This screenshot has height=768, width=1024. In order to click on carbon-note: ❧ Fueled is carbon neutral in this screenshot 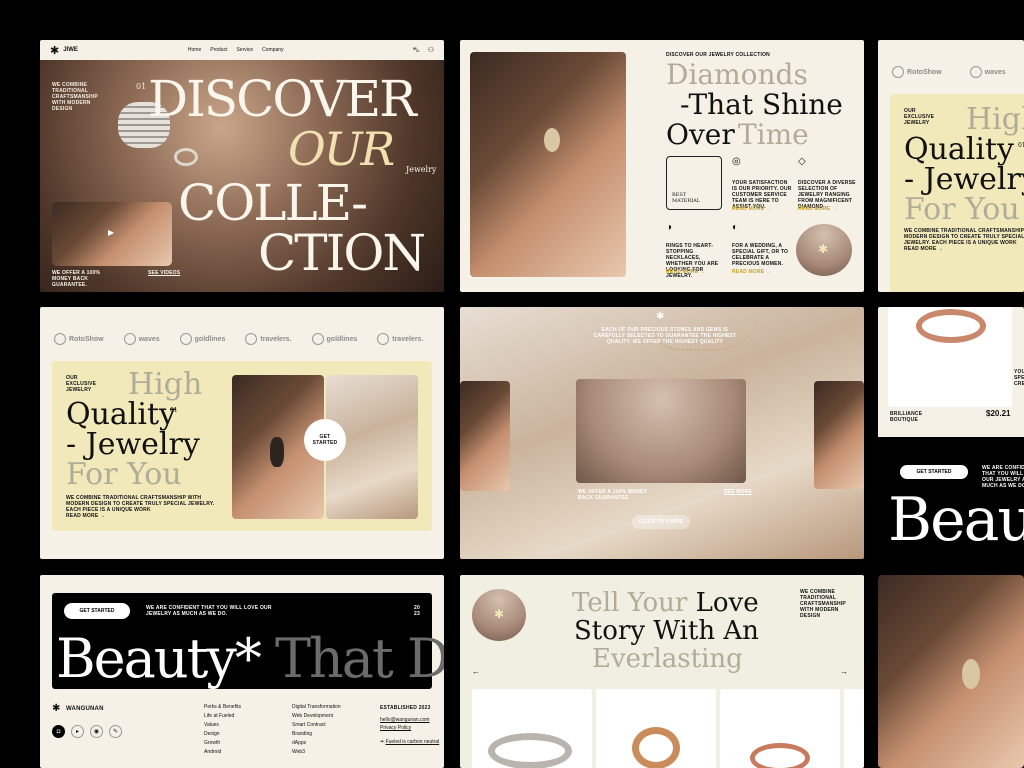, I will do `click(409, 742)`.